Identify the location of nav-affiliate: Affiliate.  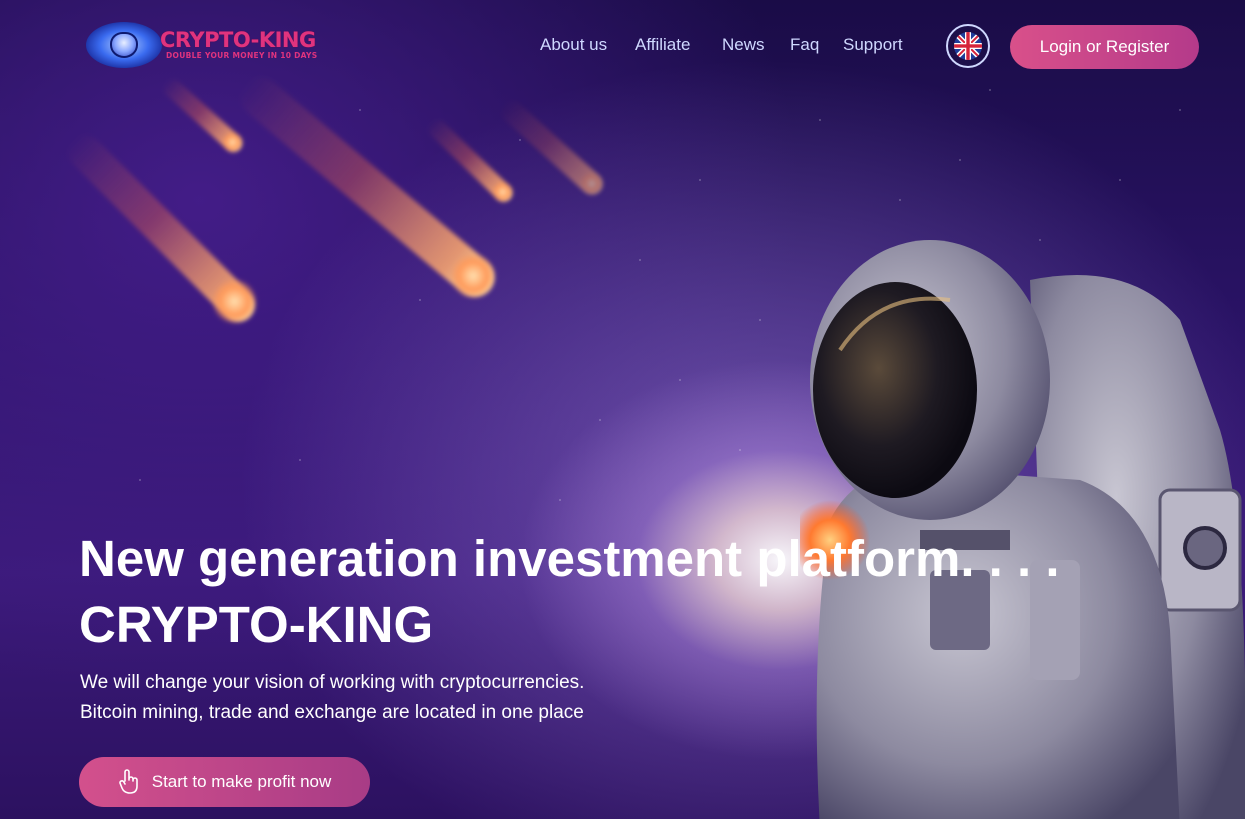
(662, 45).